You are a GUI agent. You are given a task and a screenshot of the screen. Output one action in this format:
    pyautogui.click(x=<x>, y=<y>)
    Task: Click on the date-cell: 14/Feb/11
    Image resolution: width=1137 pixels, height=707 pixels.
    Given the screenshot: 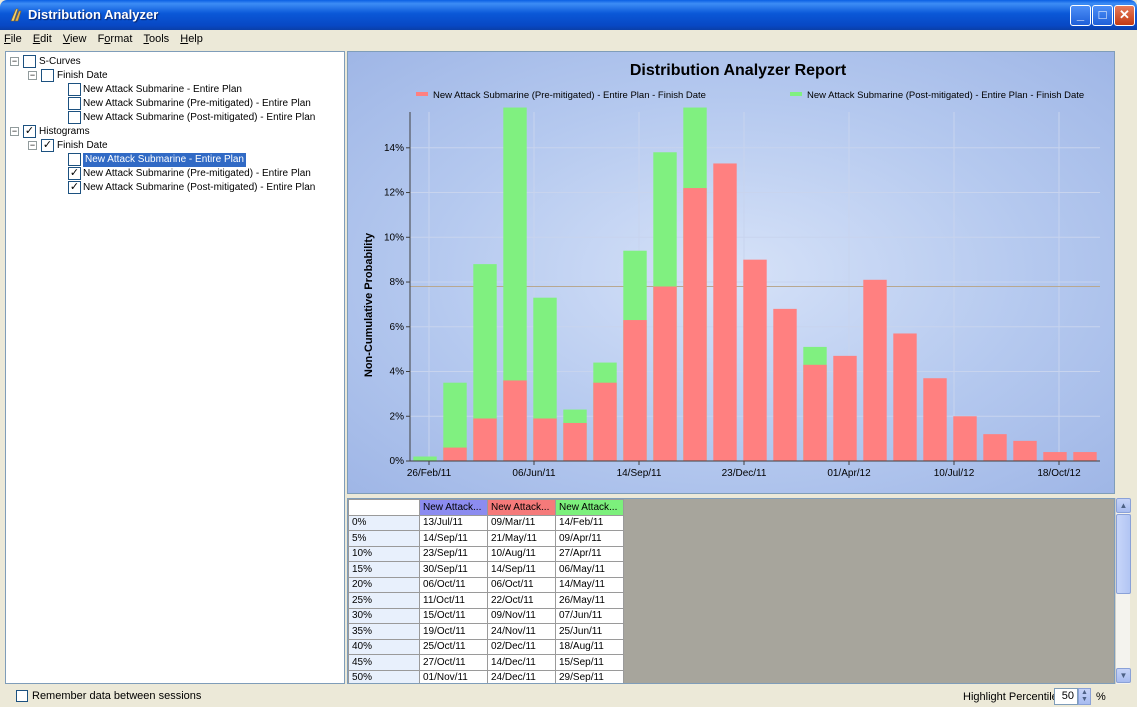 What is the action you would take?
    pyautogui.click(x=589, y=522)
    